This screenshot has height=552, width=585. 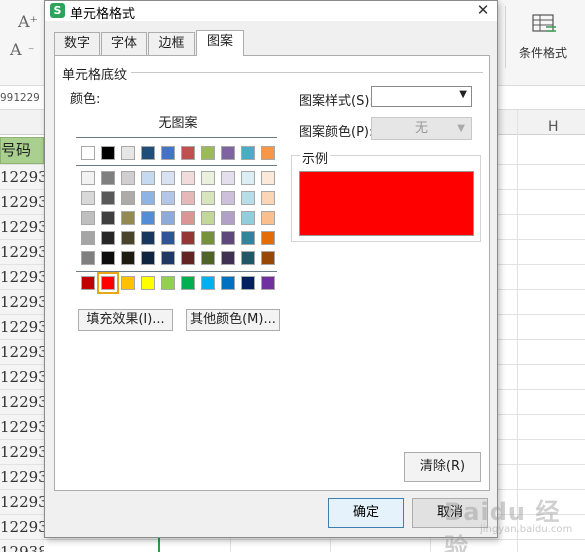 What do you see at coordinates (31, 51) in the screenshot?
I see `font-size-decrease-icon: ⁻` at bounding box center [31, 51].